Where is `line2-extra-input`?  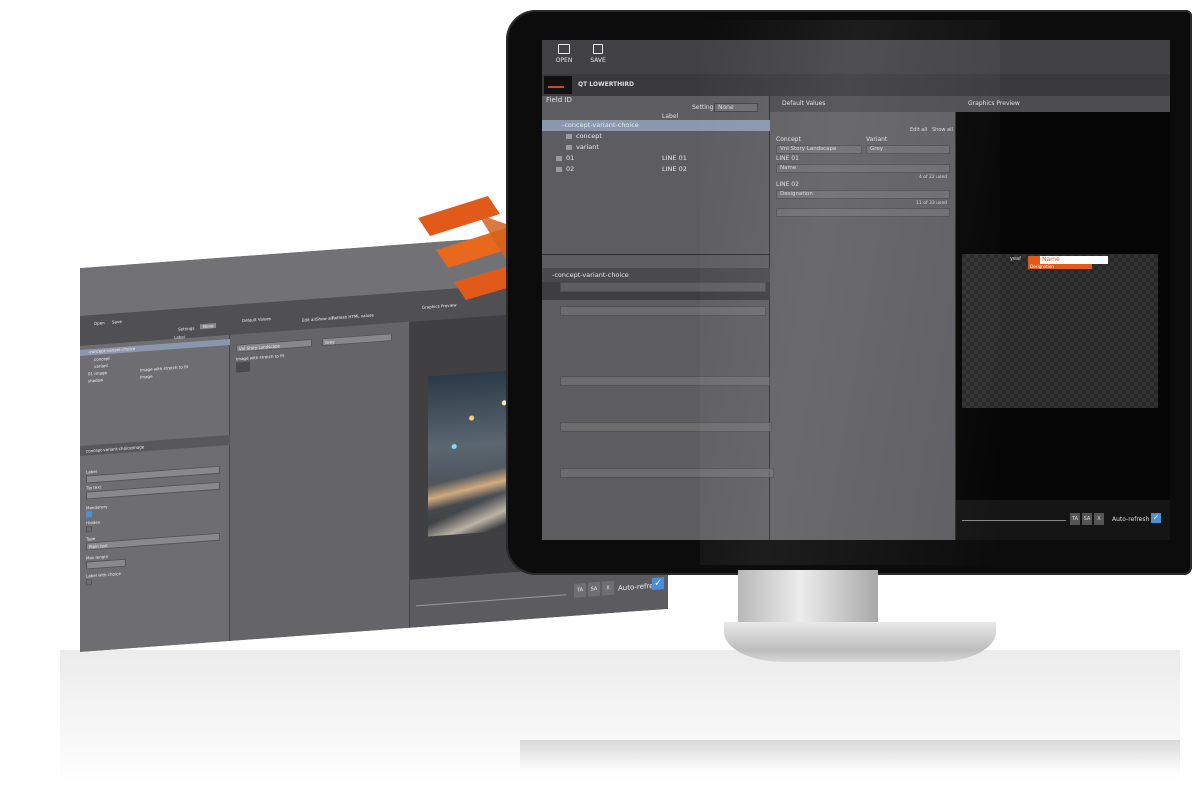
line2-extra-input is located at coordinates (863, 212).